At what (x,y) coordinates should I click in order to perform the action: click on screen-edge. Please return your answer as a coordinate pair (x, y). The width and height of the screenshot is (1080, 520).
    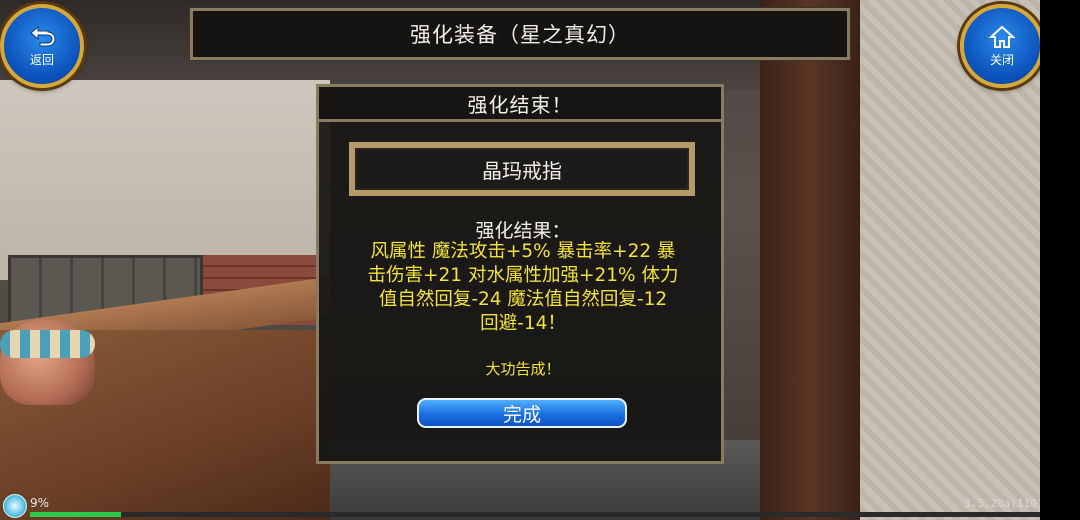
    Looking at the image, I should click on (1060, 260).